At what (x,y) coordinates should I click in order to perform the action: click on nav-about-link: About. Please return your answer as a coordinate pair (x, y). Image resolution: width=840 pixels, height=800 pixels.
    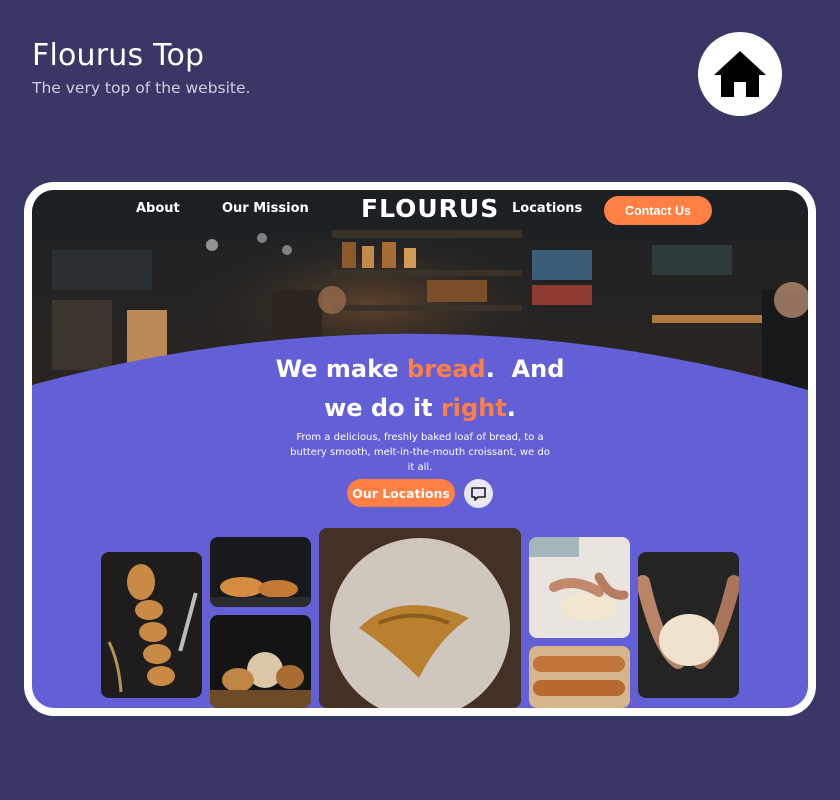
    Looking at the image, I should click on (158, 208).